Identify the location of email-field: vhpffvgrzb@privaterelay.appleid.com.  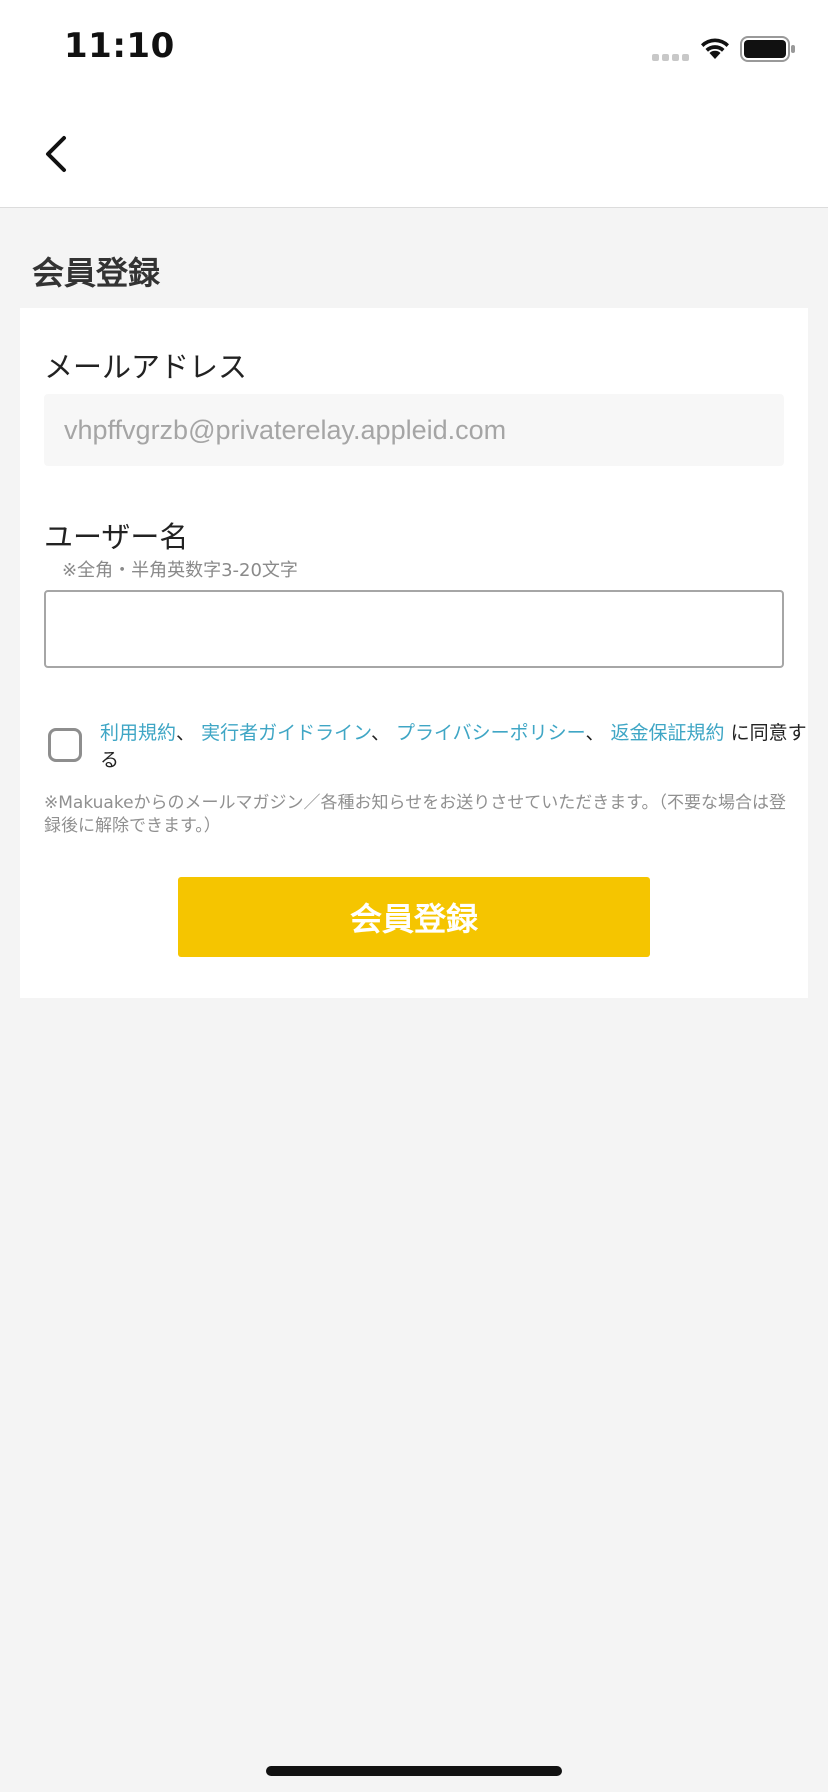
(414, 430).